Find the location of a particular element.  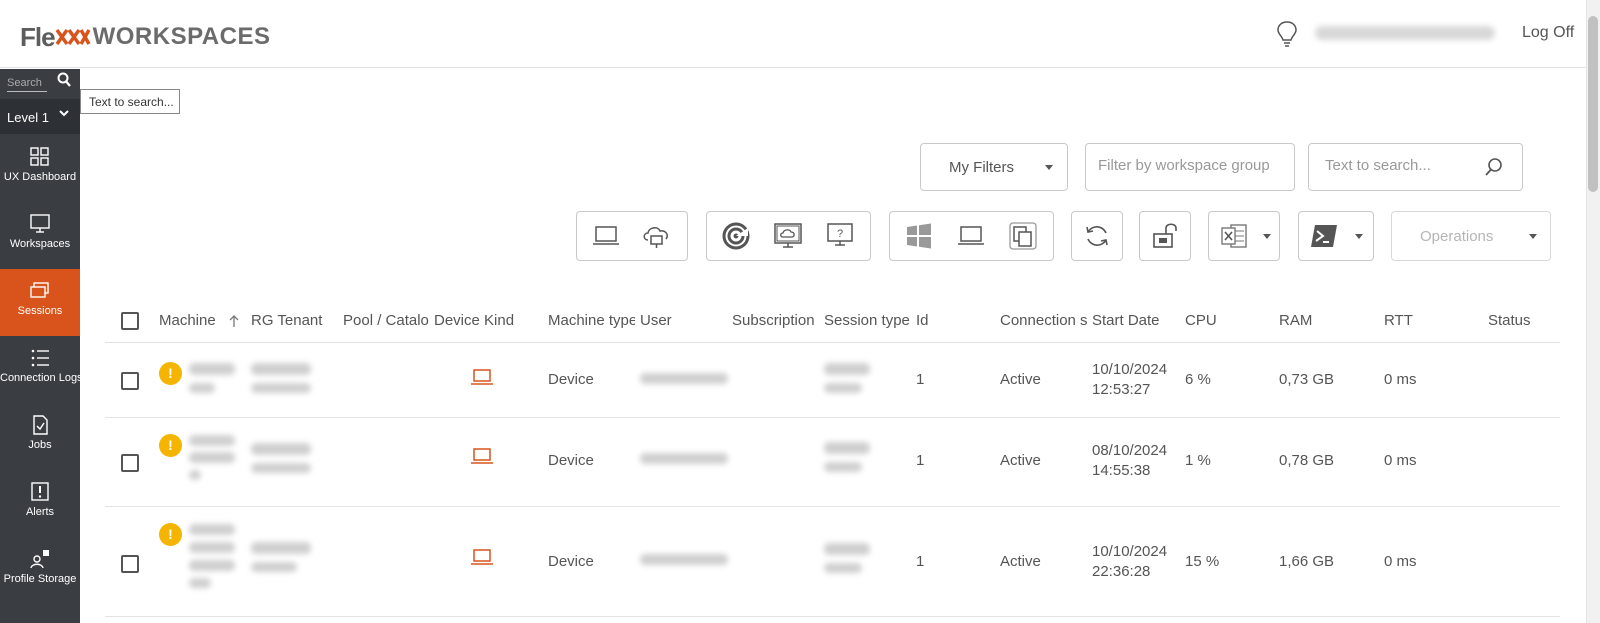

dashboard-icon is located at coordinates (39, 156).